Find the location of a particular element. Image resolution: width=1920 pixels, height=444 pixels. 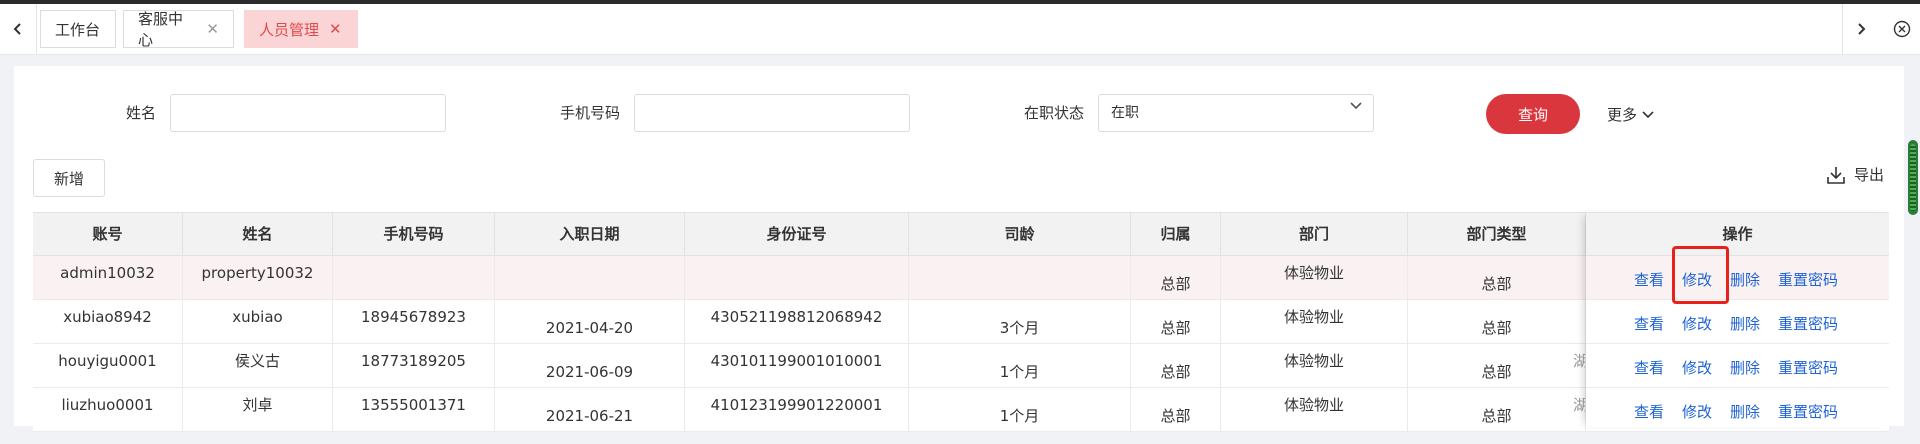

table-header: 账号 姓名 手机号码 入职日期 身份证号 司龄 归属 部门 部门类型 操作 is located at coordinates (961, 234).